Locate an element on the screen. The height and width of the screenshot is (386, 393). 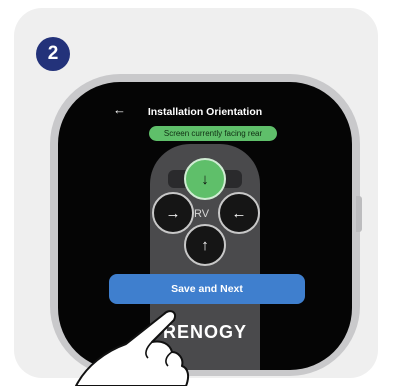
arrow-right-icon: → is located at coordinates (173, 213).